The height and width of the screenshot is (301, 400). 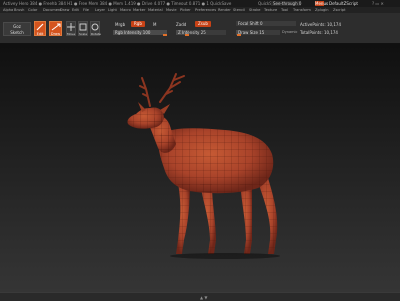 What do you see at coordinates (203, 24) in the screenshot?
I see `zsub-toggle: Zsub` at bounding box center [203, 24].